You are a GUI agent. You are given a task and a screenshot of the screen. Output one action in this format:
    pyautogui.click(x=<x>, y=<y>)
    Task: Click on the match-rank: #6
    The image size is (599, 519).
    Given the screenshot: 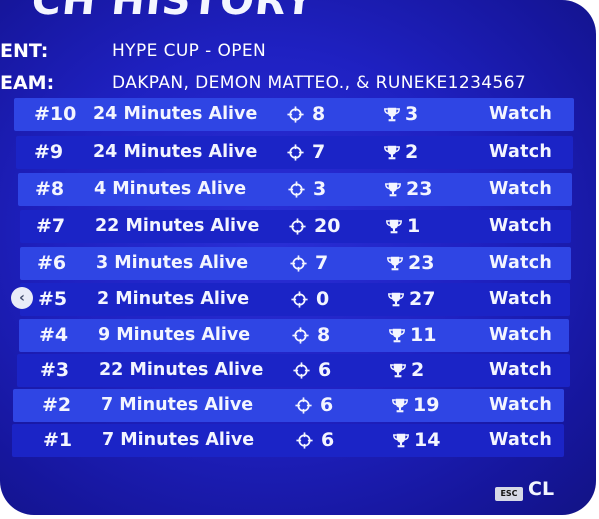 What is the action you would take?
    pyautogui.click(x=52, y=263)
    